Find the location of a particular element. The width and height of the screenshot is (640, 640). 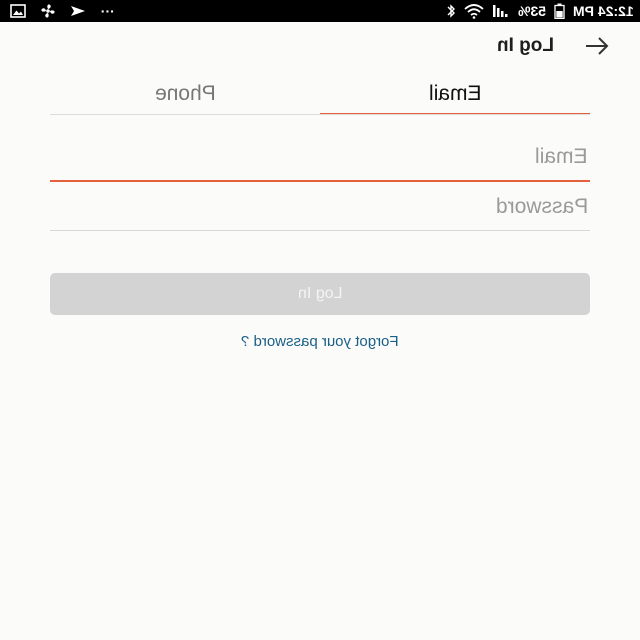

login-button: Log In is located at coordinates (320, 294).